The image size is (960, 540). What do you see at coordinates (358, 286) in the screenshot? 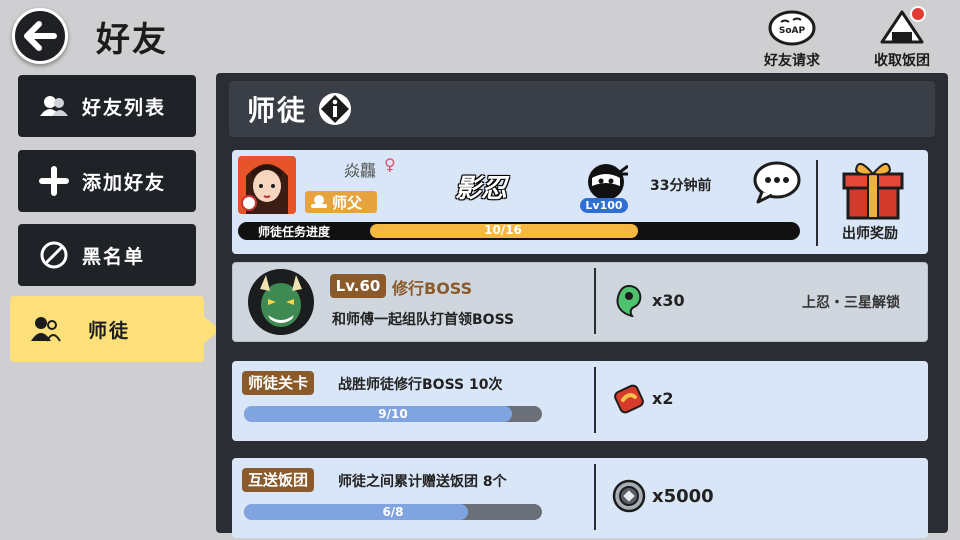
I see `boss-level-badge: Lv.60` at bounding box center [358, 286].